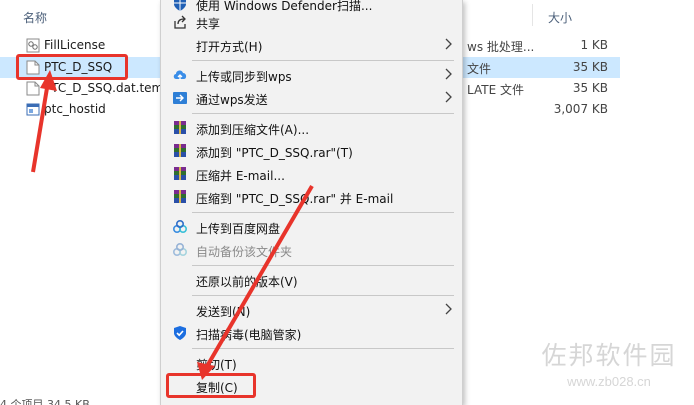  I want to click on column-divider, so click(532, 15).